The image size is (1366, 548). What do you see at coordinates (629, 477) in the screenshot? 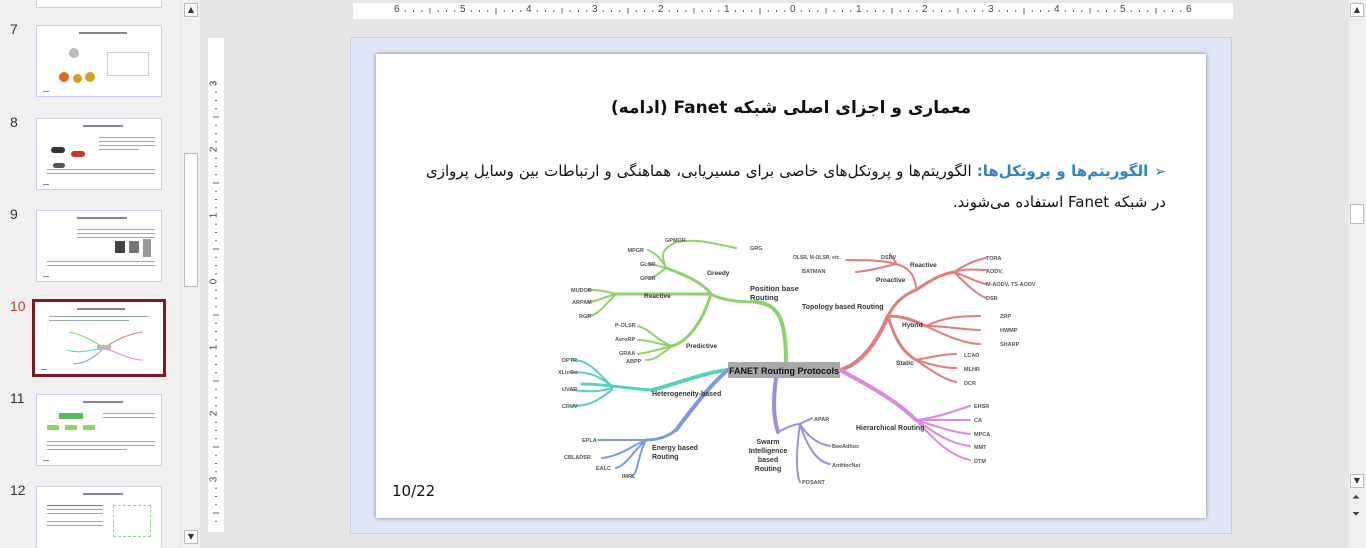
I see `mindmap-leaf: IMRL` at bounding box center [629, 477].